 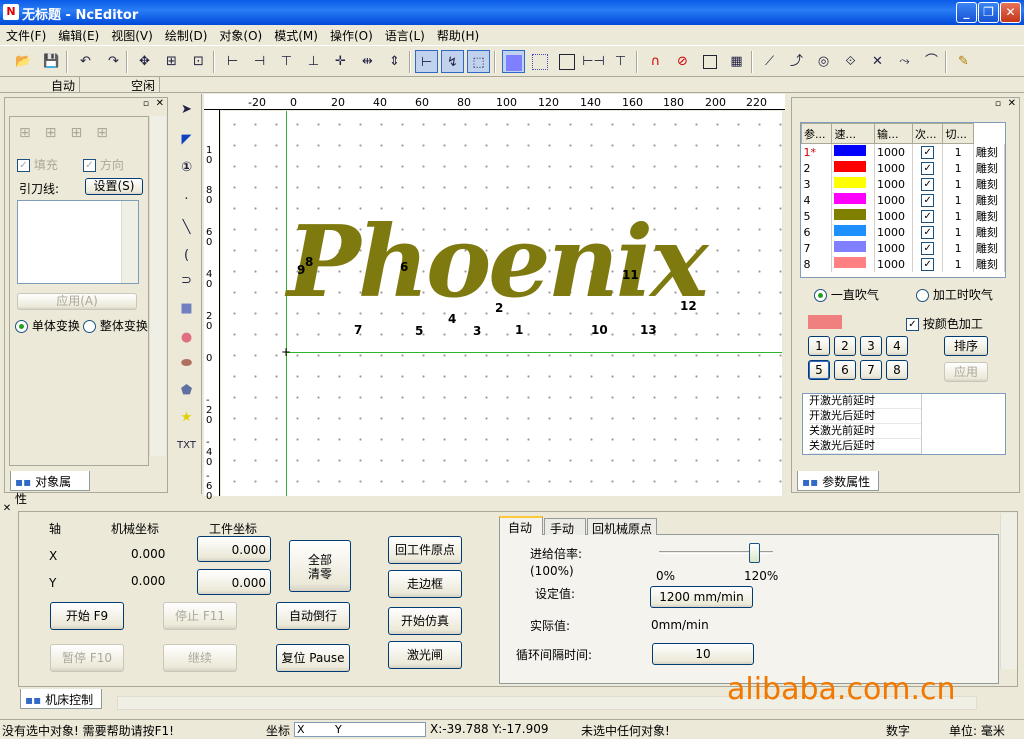 What do you see at coordinates (259, 61) in the screenshot?
I see `align-right-icon: ⊣` at bounding box center [259, 61].